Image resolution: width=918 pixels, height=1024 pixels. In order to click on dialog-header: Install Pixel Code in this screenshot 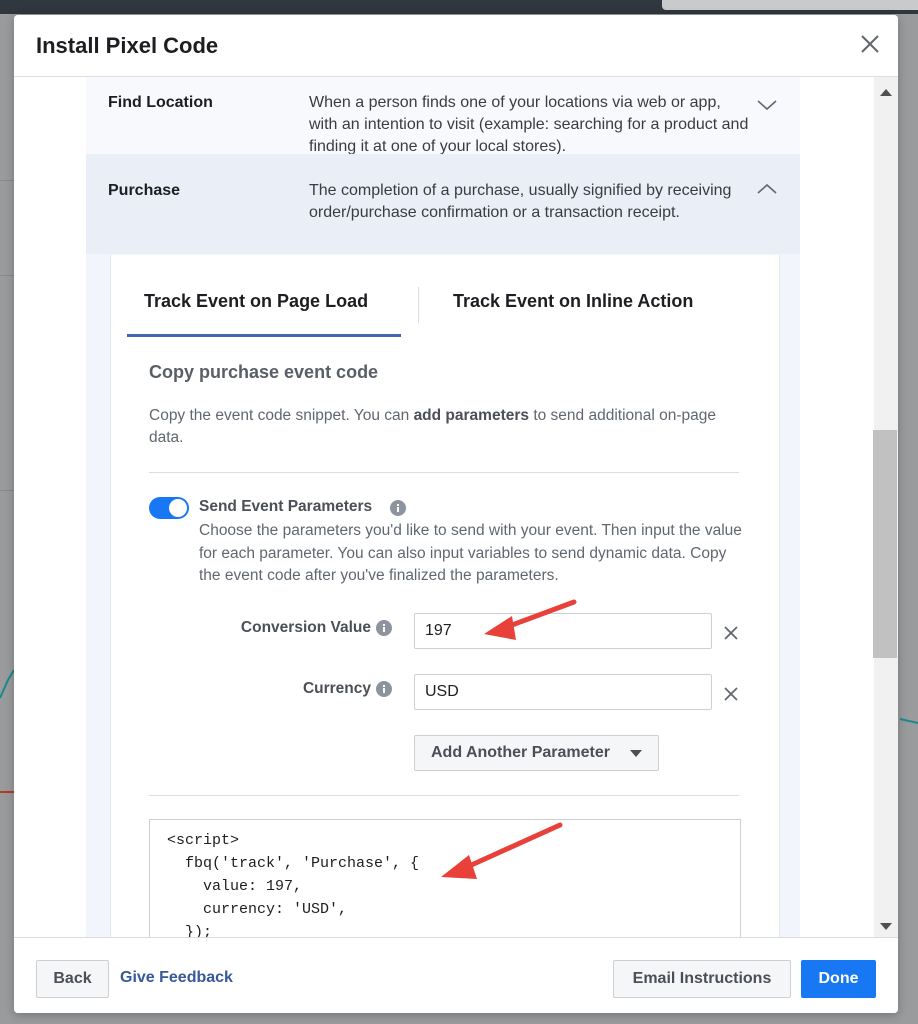, I will do `click(456, 46)`.